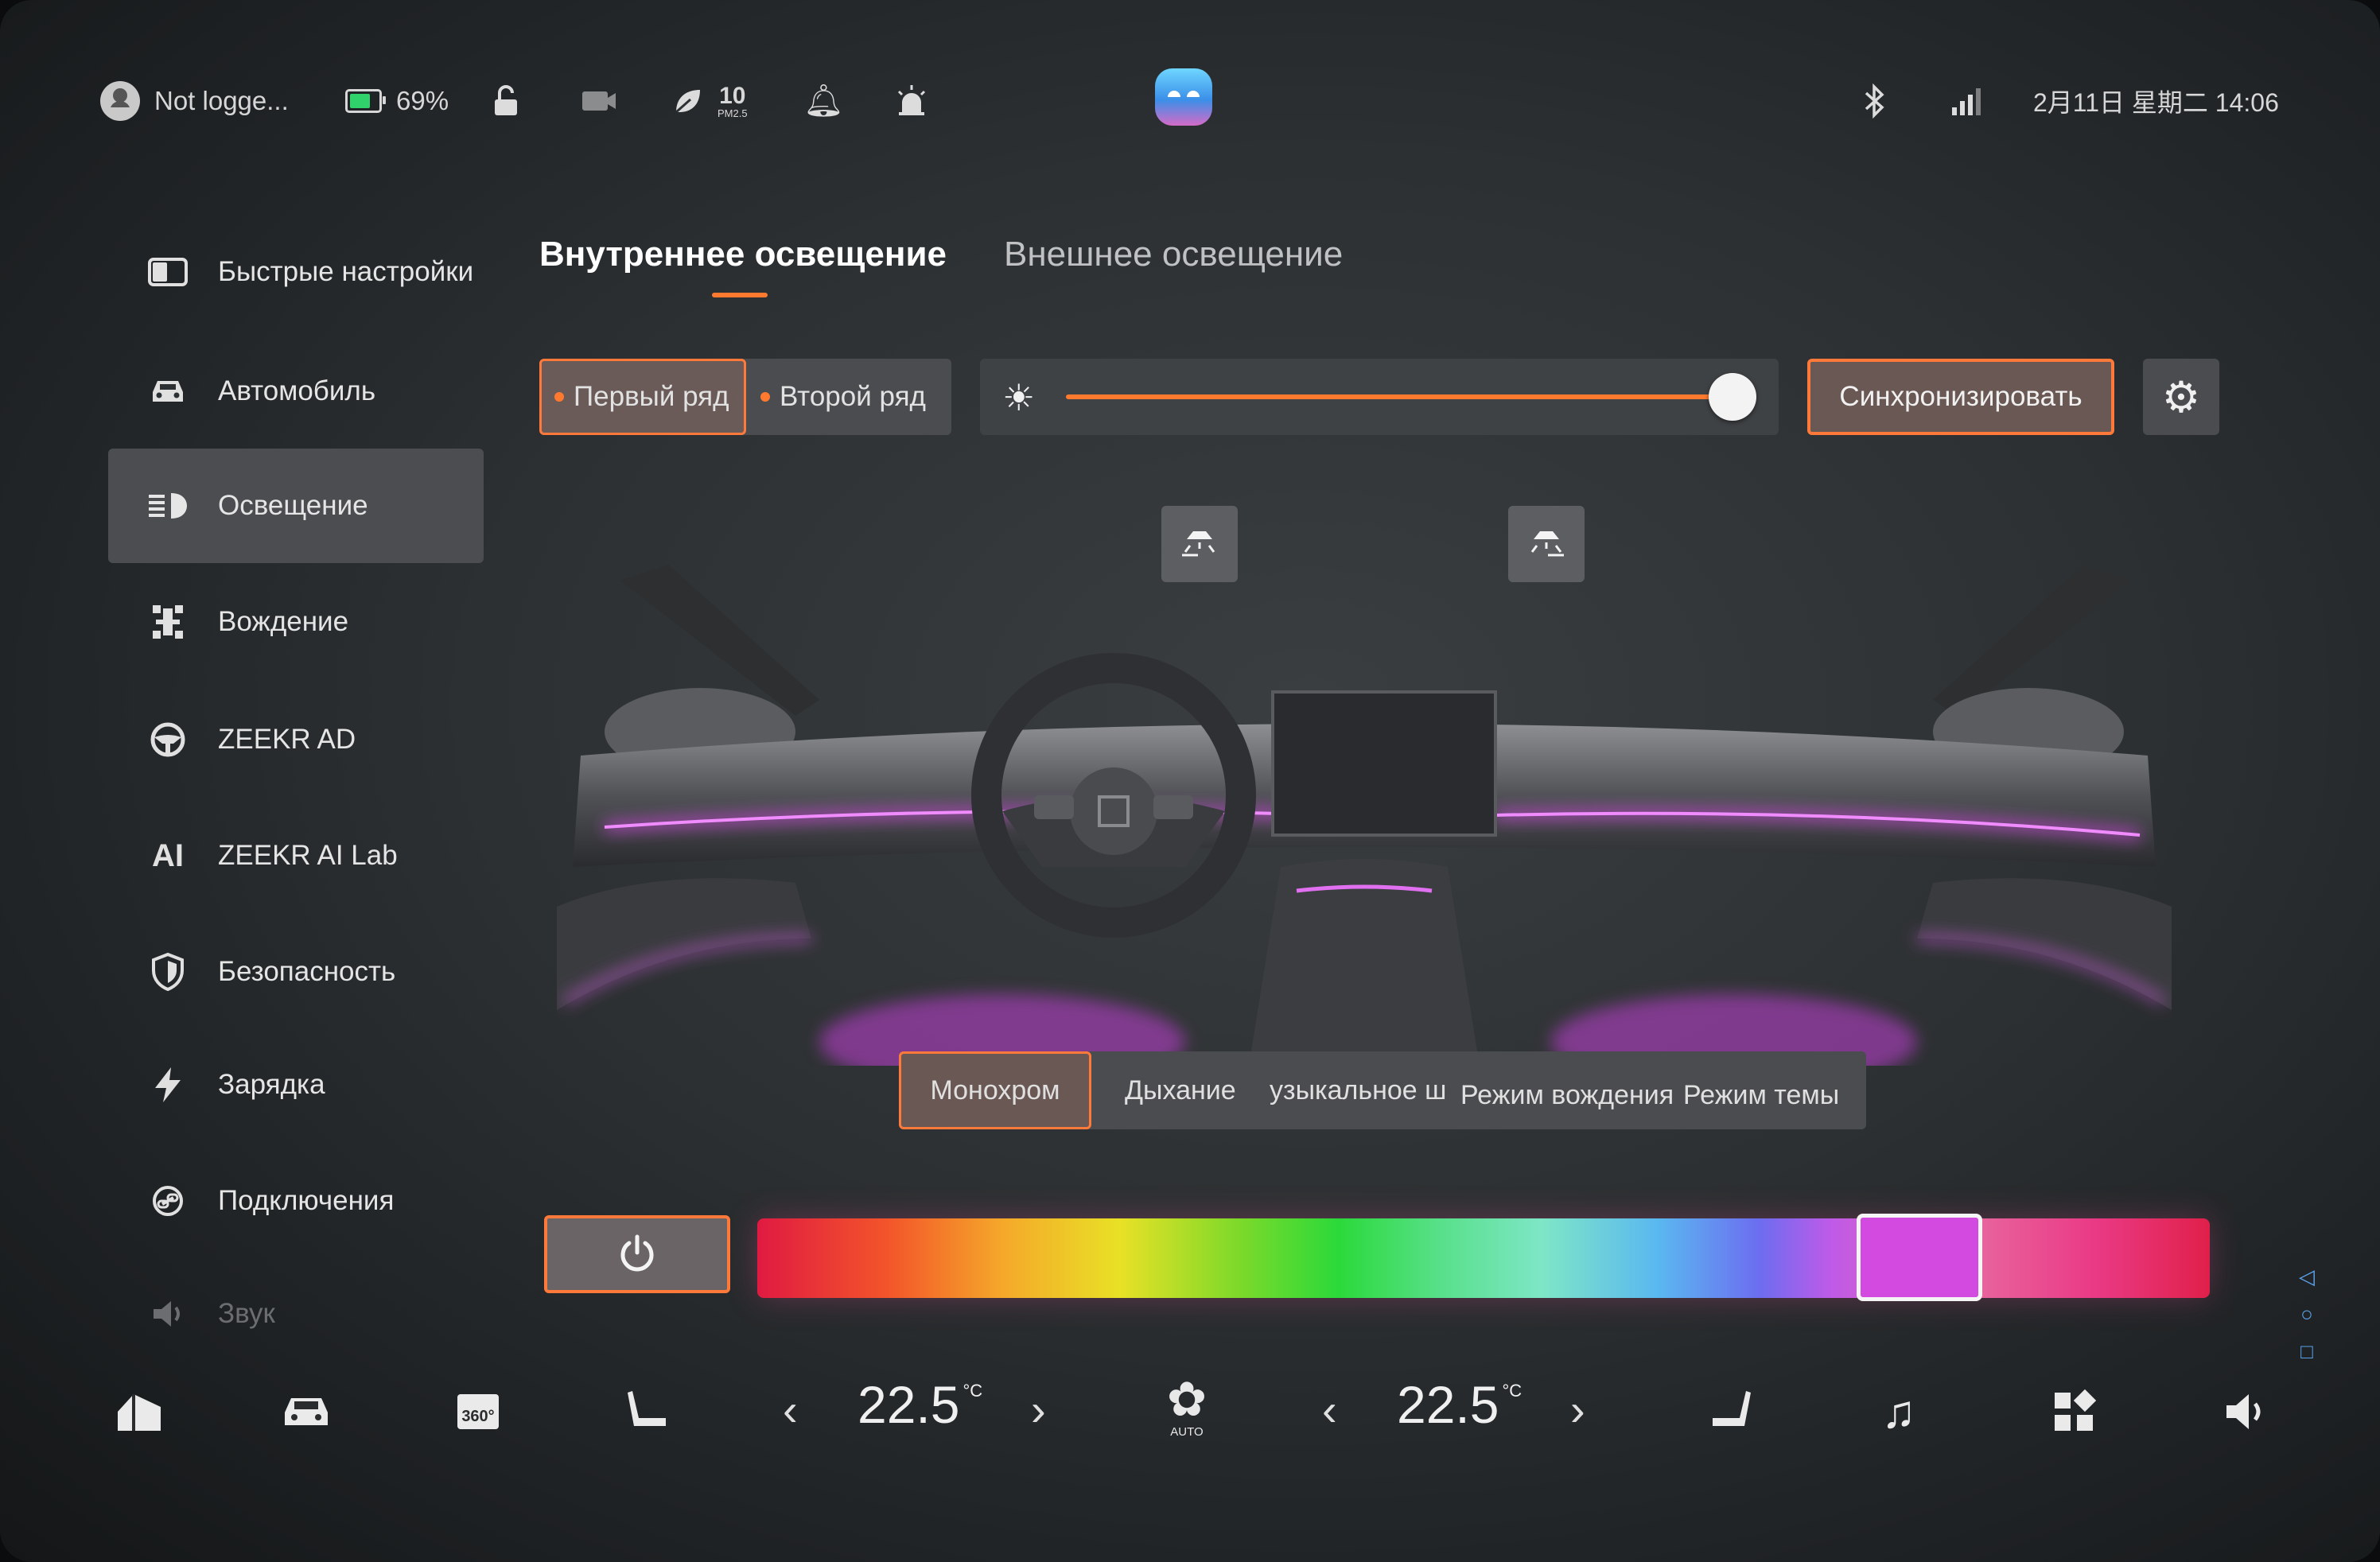  Describe the element at coordinates (293, 505) in the screenshot. I see `sidebar-item-label: Освещение` at that location.